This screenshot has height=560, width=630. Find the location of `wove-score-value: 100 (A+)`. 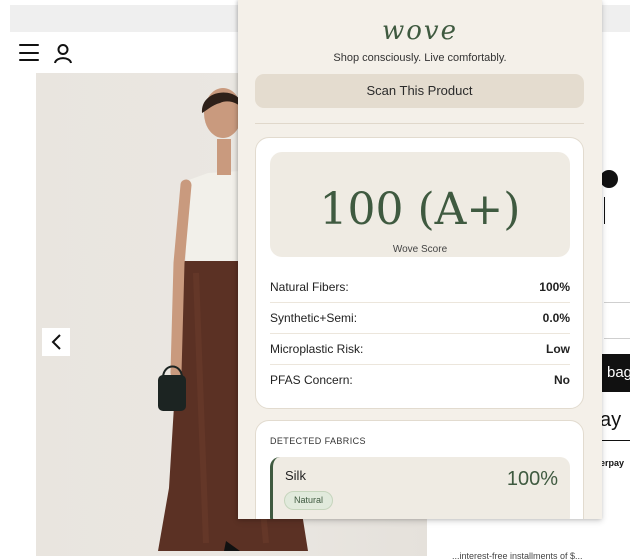

wove-score-value: 100 (A+) is located at coordinates (420, 209).